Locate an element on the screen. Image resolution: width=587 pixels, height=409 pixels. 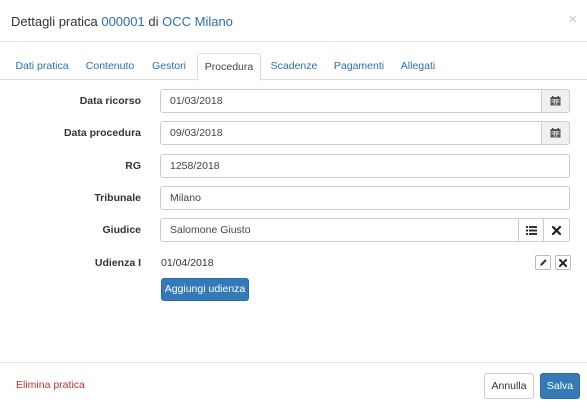
tab-pagamenti: Pagamenti is located at coordinates (359, 66).